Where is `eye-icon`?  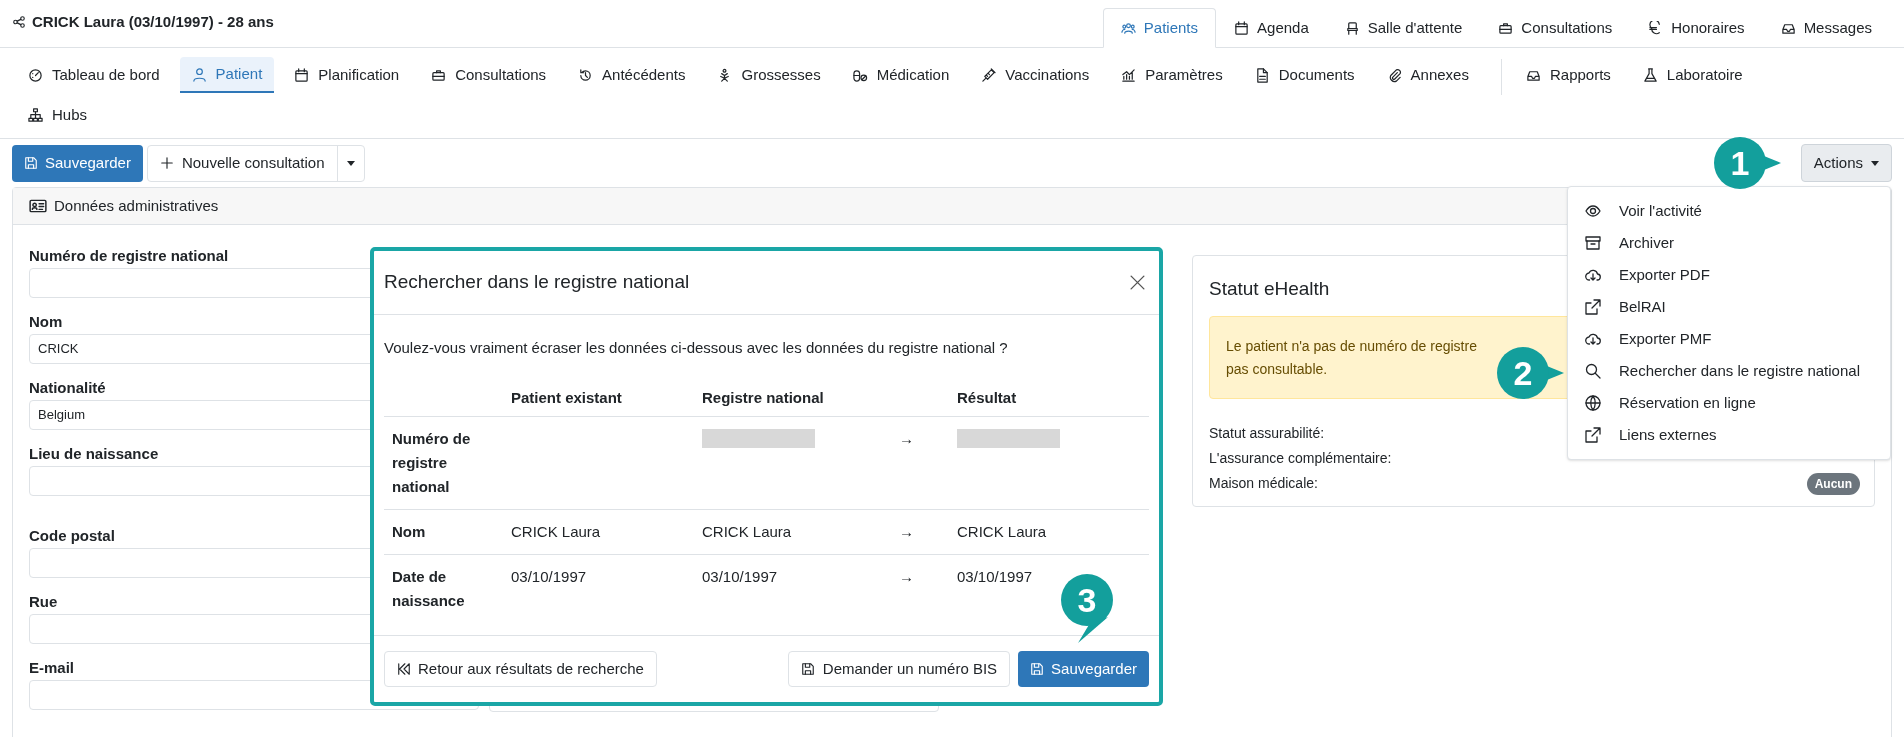 eye-icon is located at coordinates (1593, 211).